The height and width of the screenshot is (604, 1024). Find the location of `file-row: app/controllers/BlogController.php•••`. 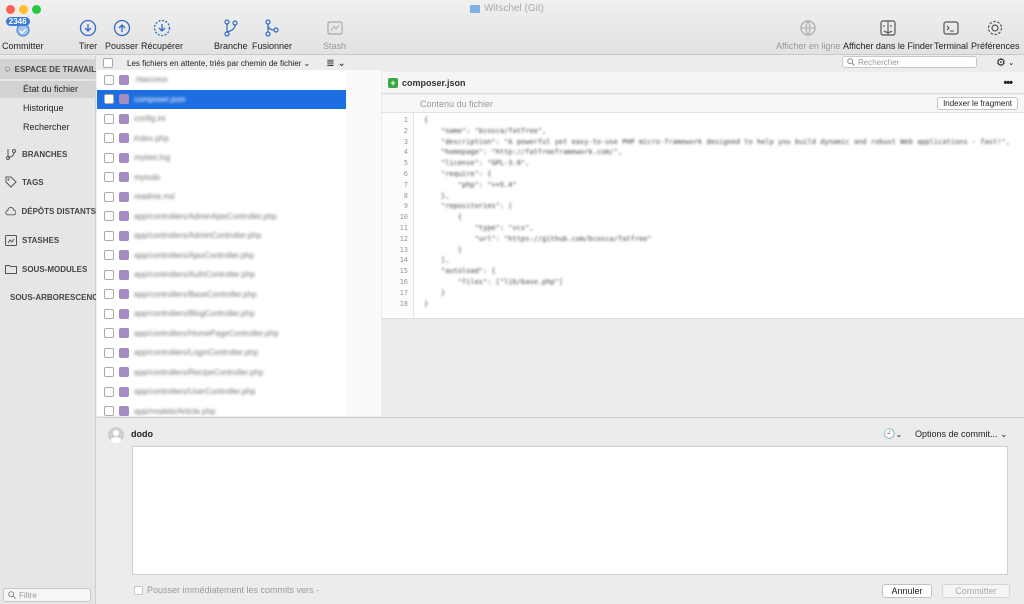

file-row: app/controllers/BlogController.php••• is located at coordinates (238, 313).